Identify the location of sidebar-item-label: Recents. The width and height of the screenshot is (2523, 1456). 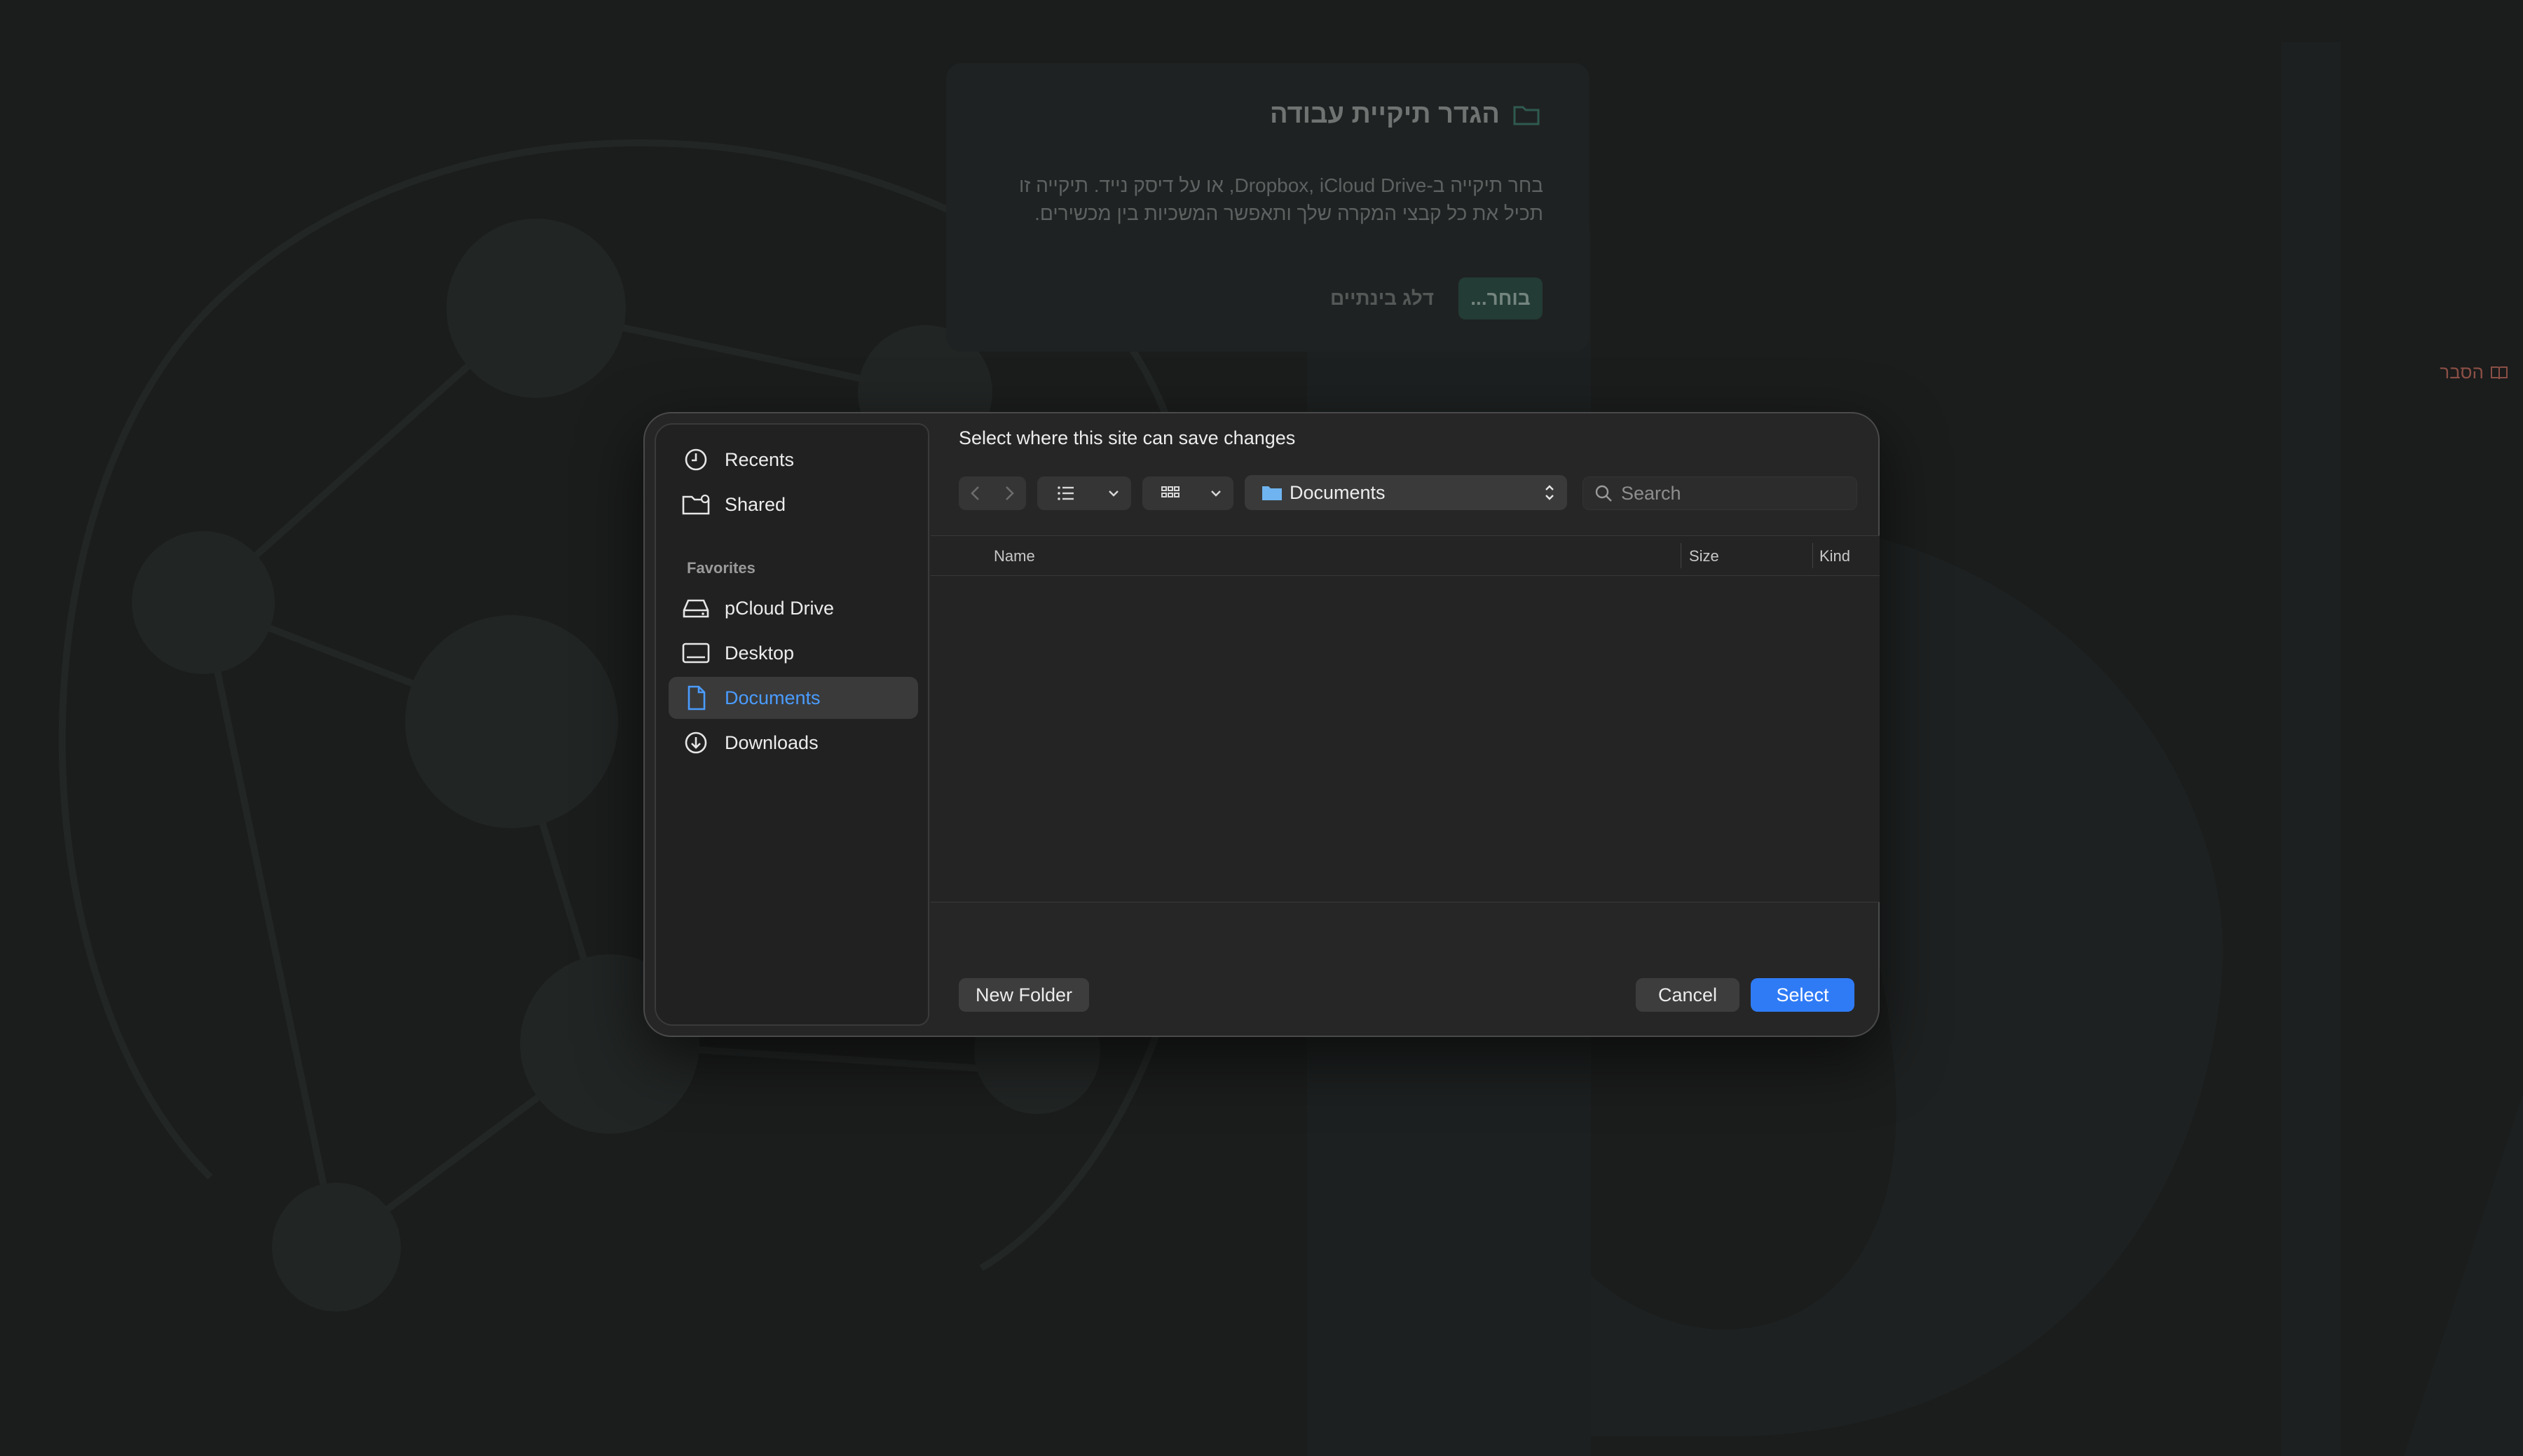
(760, 459).